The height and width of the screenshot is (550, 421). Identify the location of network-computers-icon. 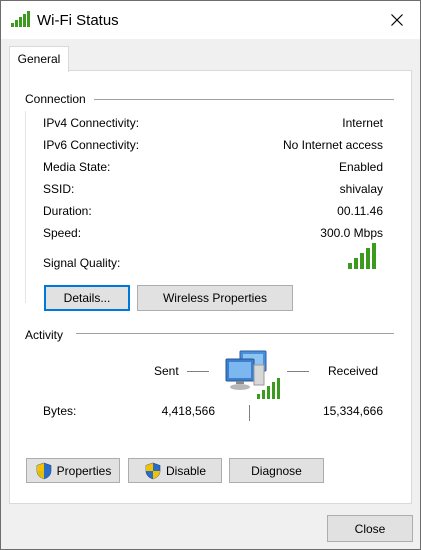
(252, 374).